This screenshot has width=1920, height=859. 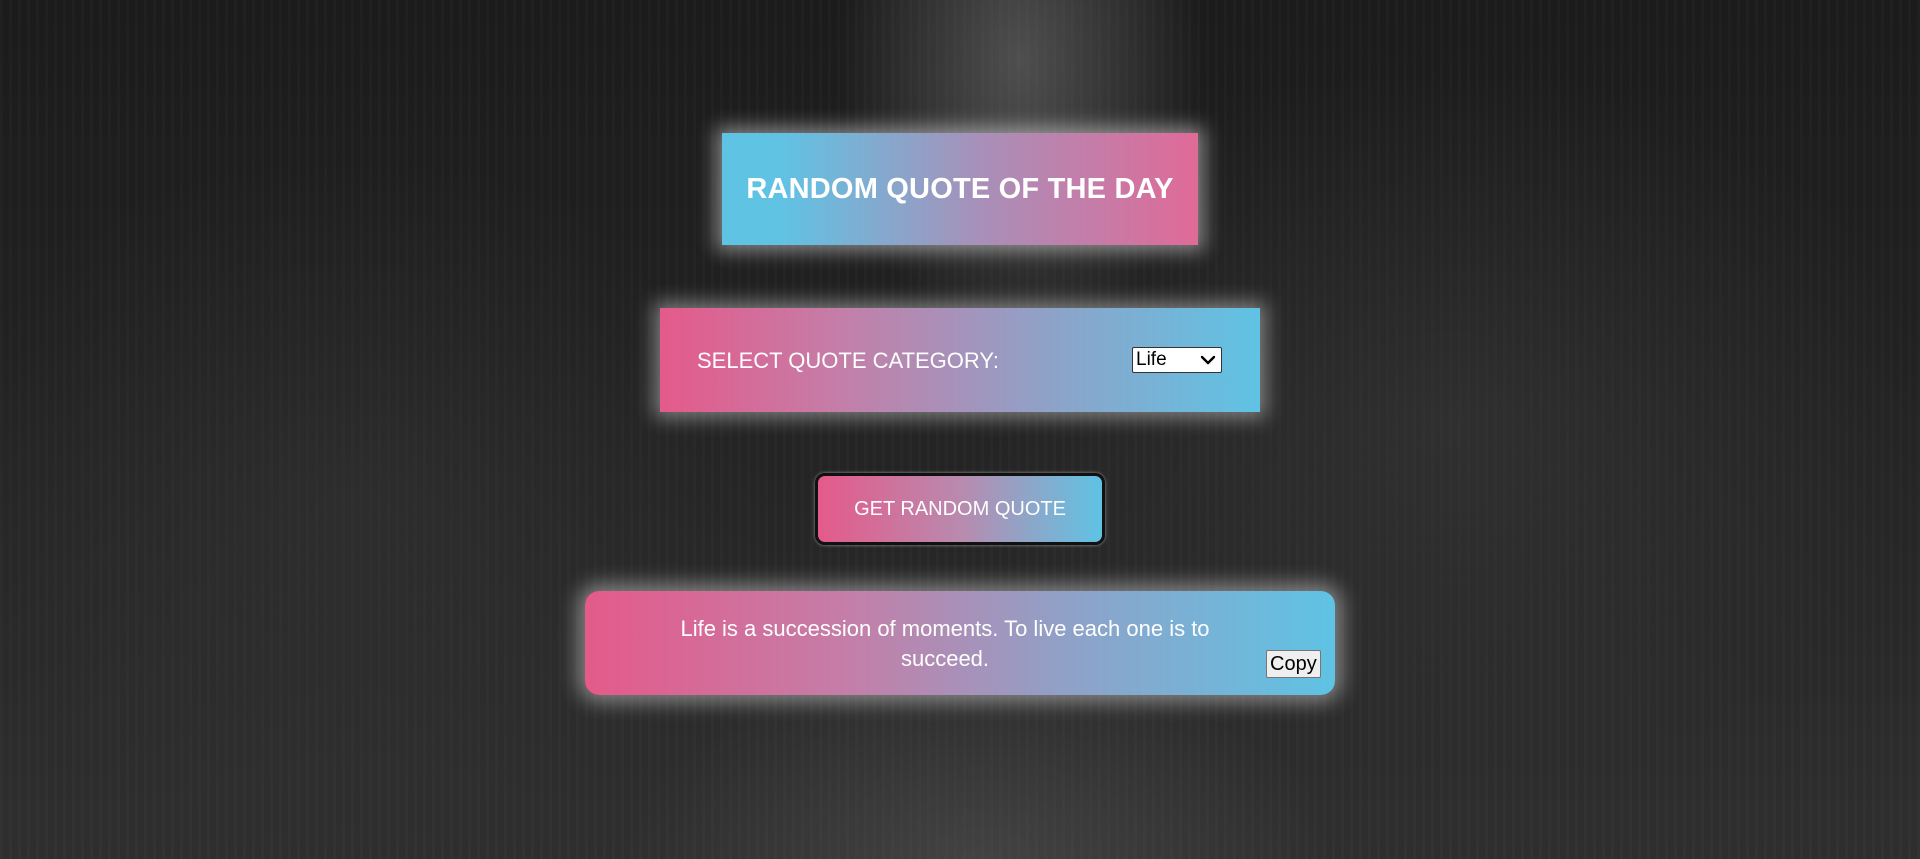 I want to click on category-select: Life, so click(x=1177, y=360).